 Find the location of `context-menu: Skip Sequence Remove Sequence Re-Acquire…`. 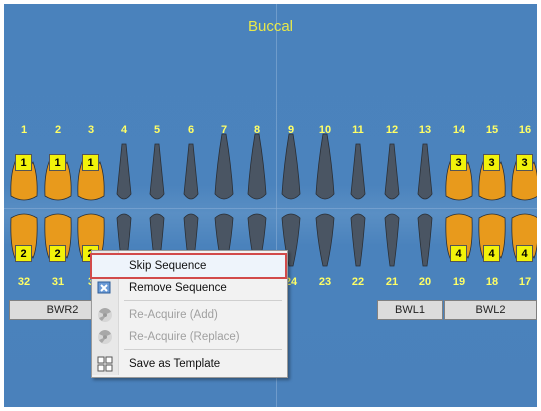

context-menu: Skip Sequence Remove Sequence Re-Acquire… is located at coordinates (189, 314).